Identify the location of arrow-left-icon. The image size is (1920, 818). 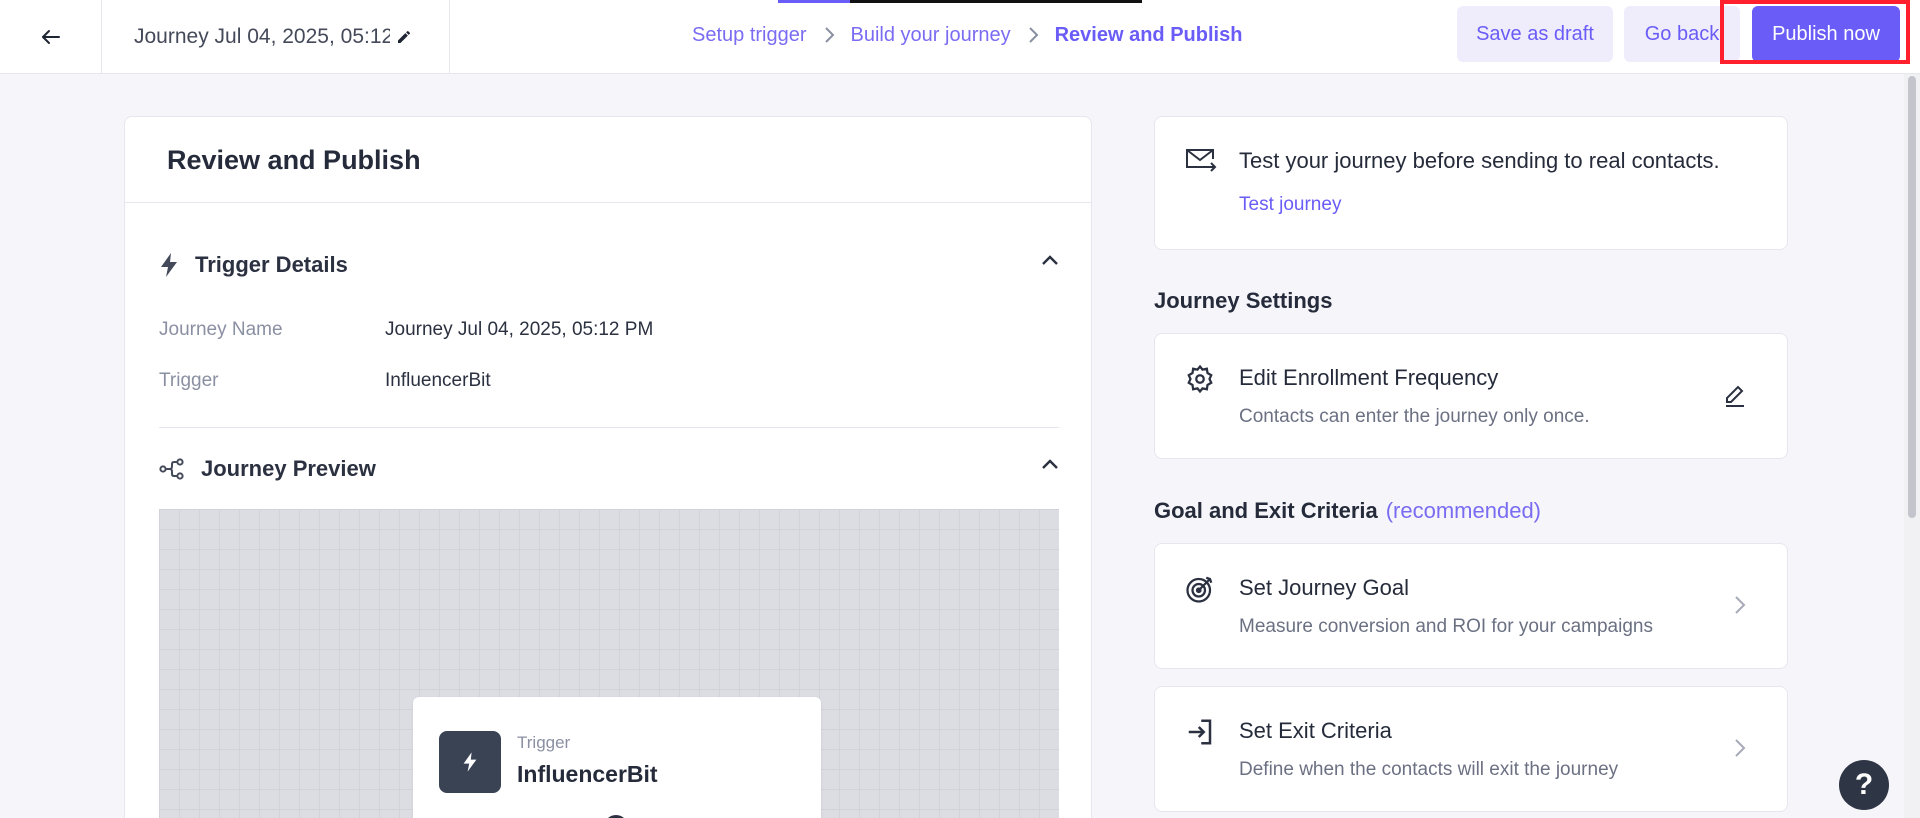
(50, 37).